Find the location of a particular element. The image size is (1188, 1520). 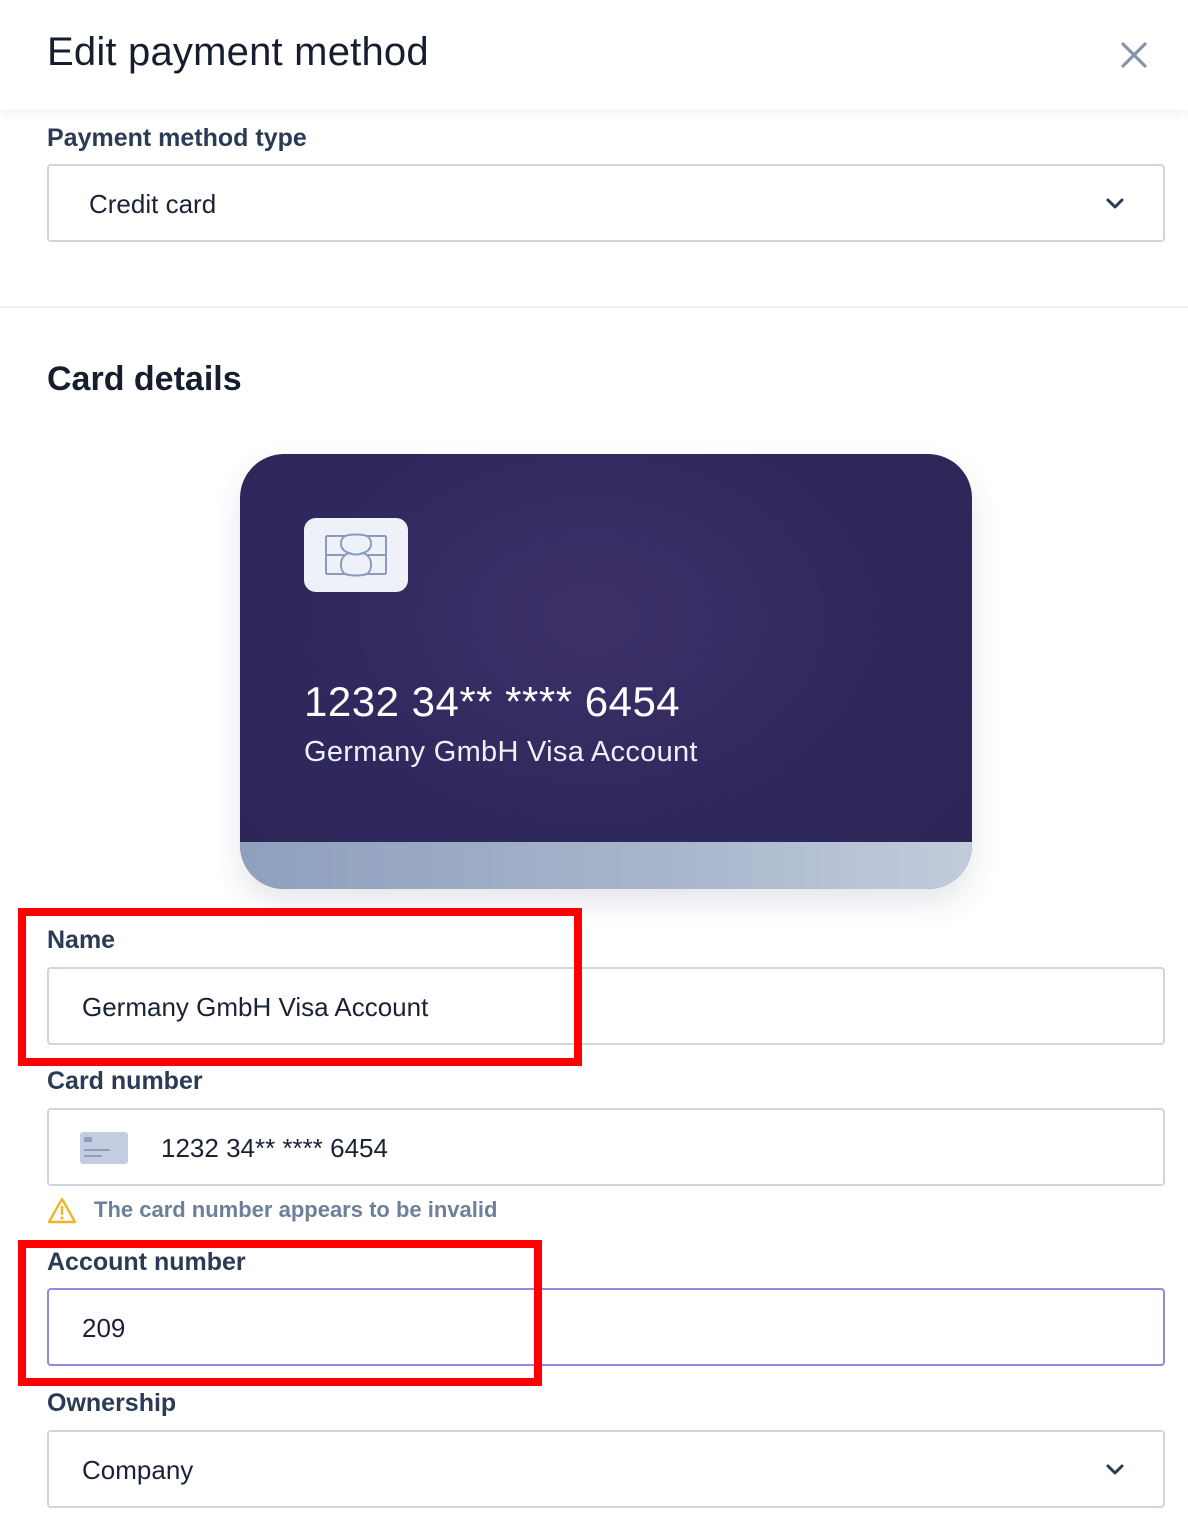

card-number-value: 1232 34** **** 6454 is located at coordinates (274, 1148).